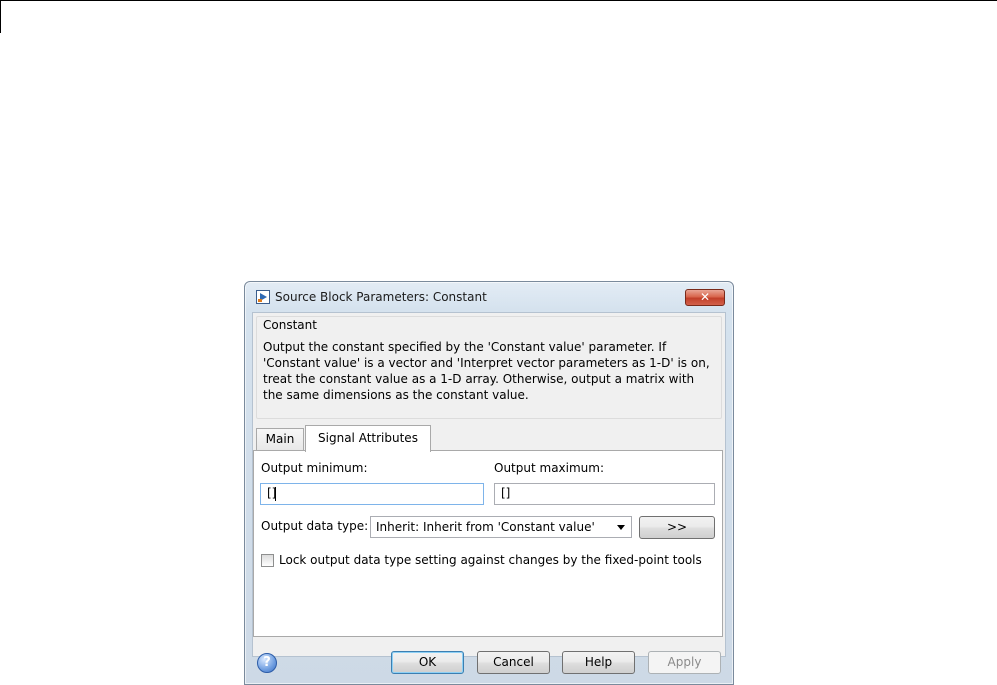 The image size is (997, 685). I want to click on tab-signal-attributes: Signal Attributes, so click(368, 438).